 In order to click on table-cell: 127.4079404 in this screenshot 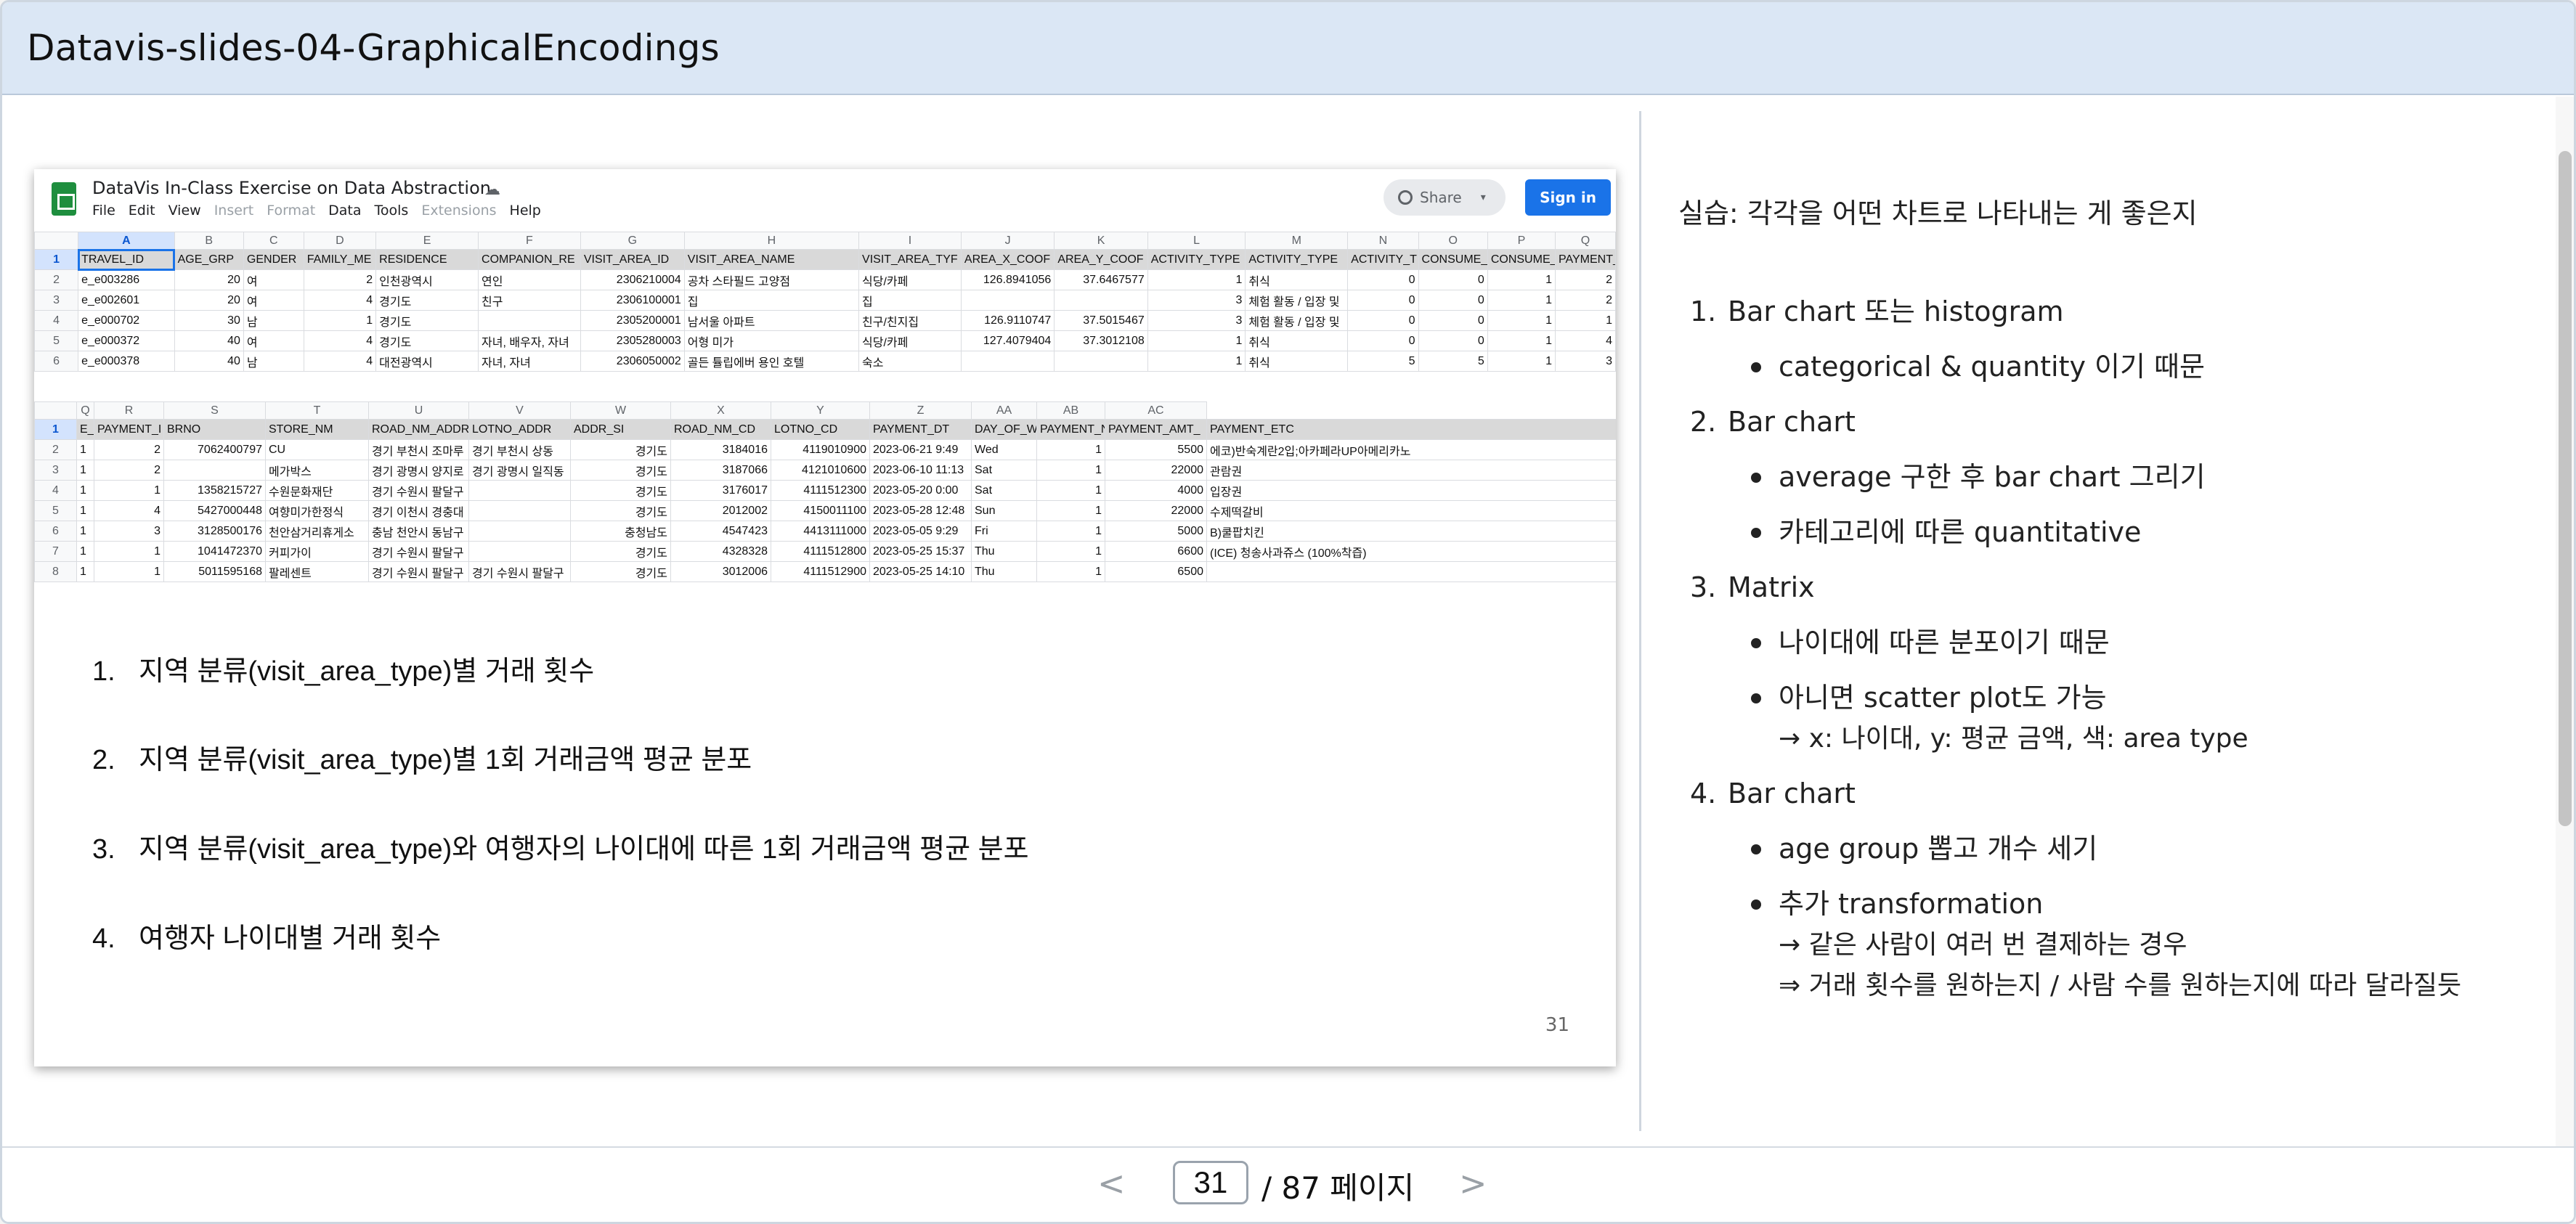, I will do `click(1008, 340)`.